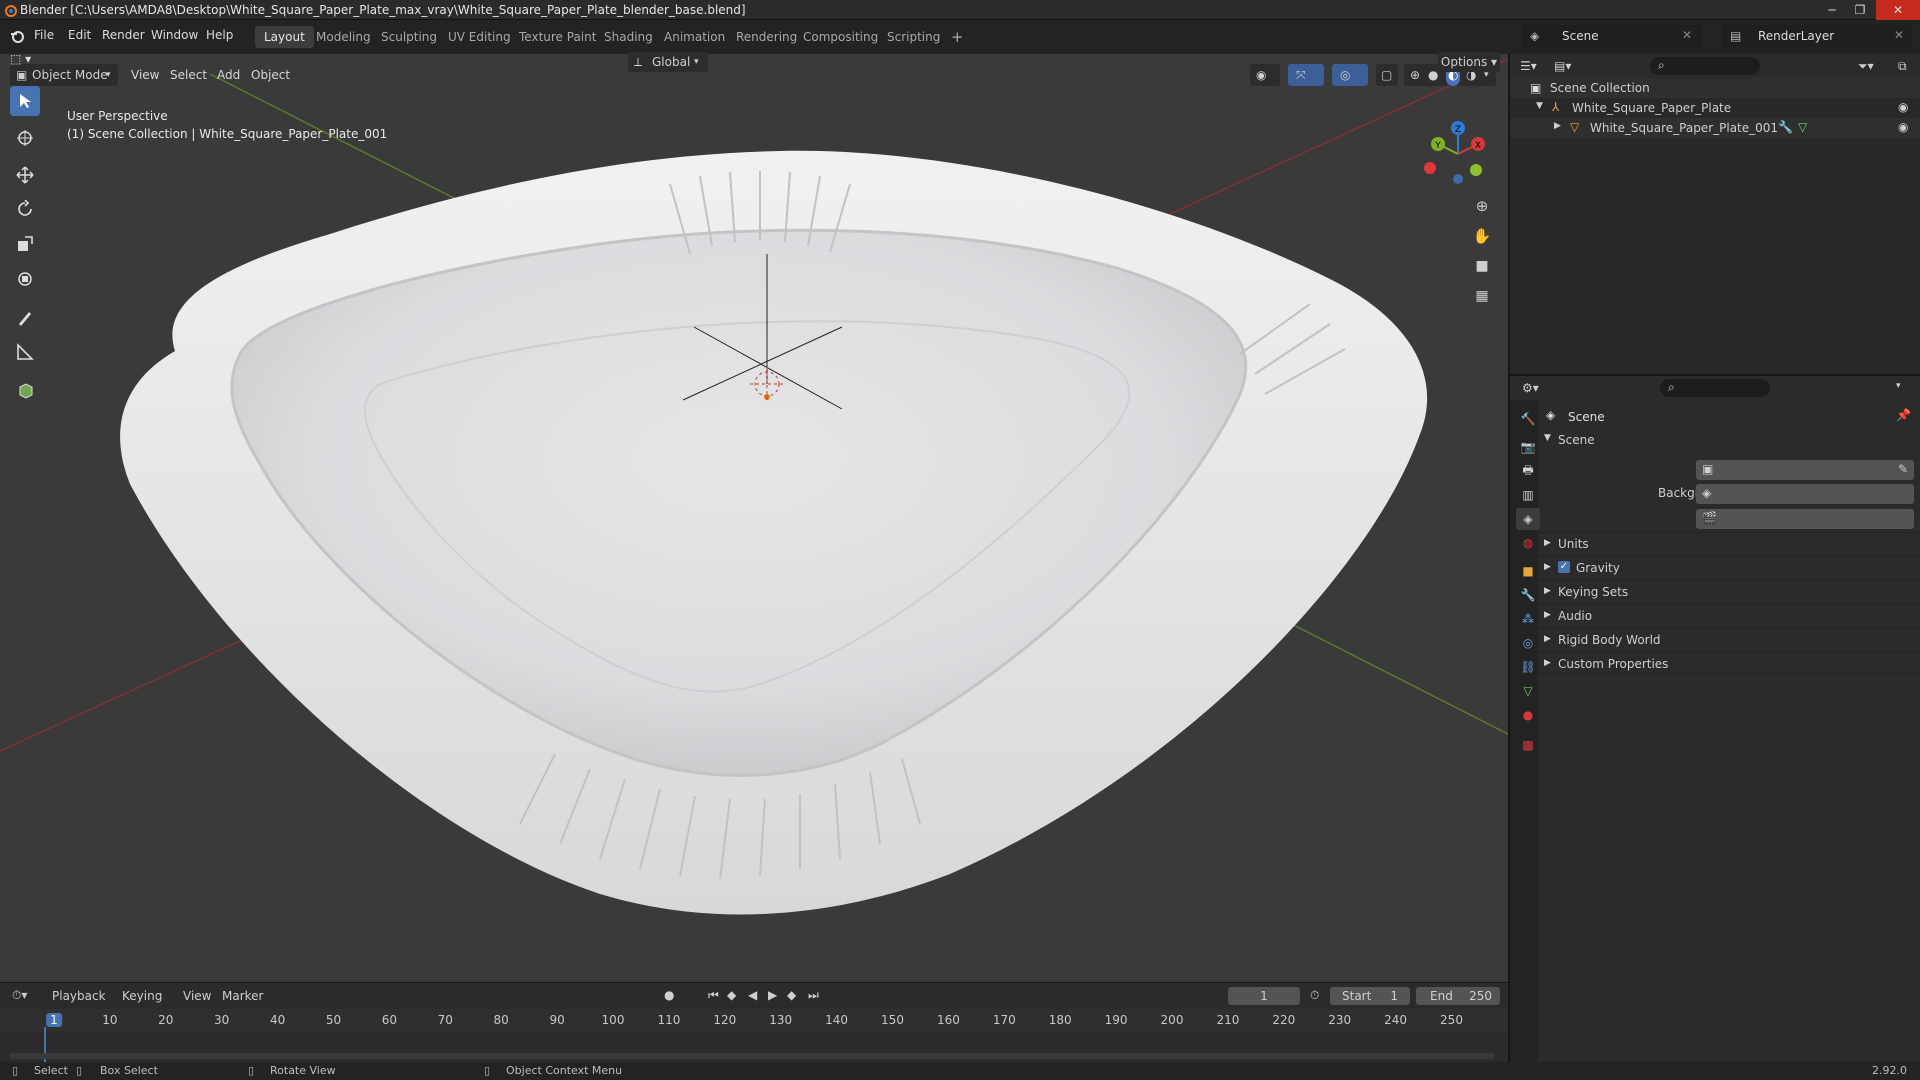  Describe the element at coordinates (1530, 388) in the screenshot. I see `properties-editor-icon: ⚙▾` at that location.